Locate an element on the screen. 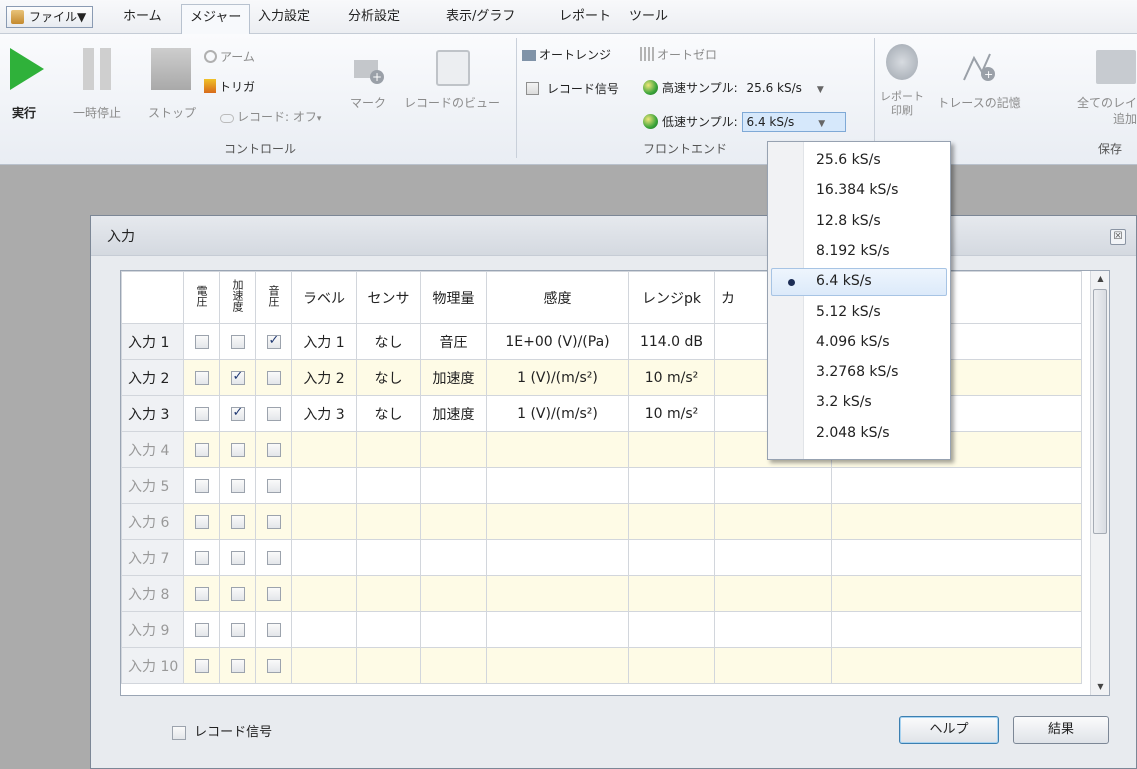  label-cell: 入力 3 is located at coordinates (324, 413).